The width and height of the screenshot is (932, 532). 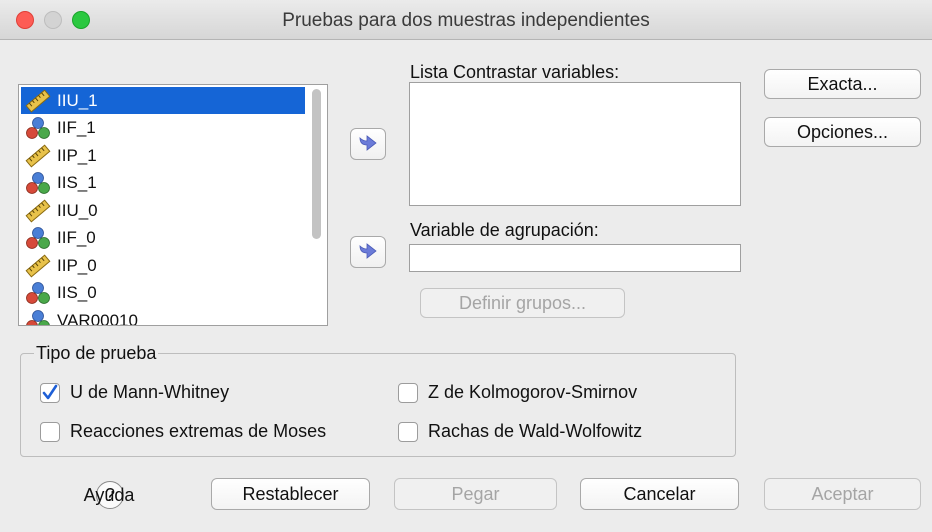 What do you see at coordinates (97, 318) in the screenshot?
I see `variable-label: VAR00010` at bounding box center [97, 318].